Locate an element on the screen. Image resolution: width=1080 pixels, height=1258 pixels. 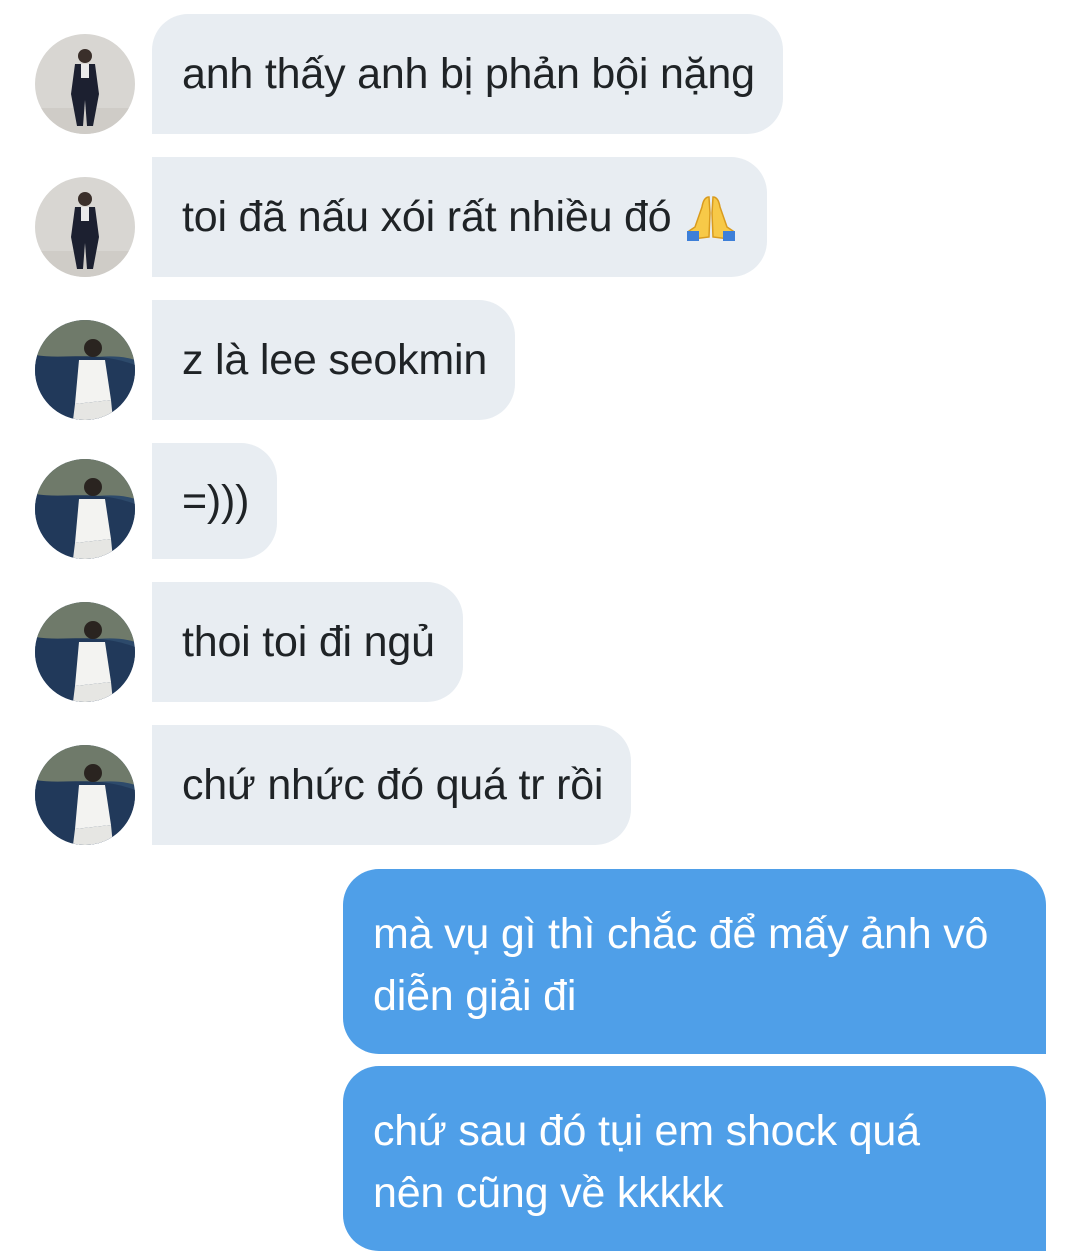
message-text-line: chứ sau đó tụi em shock quá is located at coordinates (646, 1131).